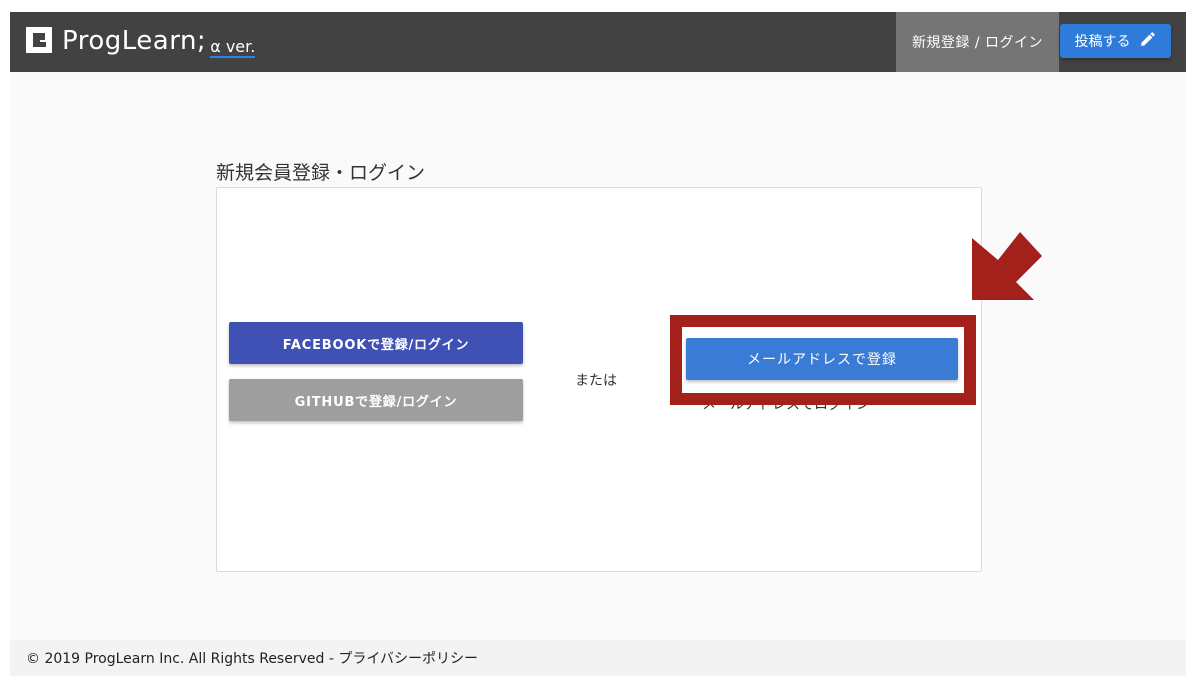 Image resolution: width=1196 pixels, height=690 pixels. I want to click on annotation-highlight-box, so click(823, 360).